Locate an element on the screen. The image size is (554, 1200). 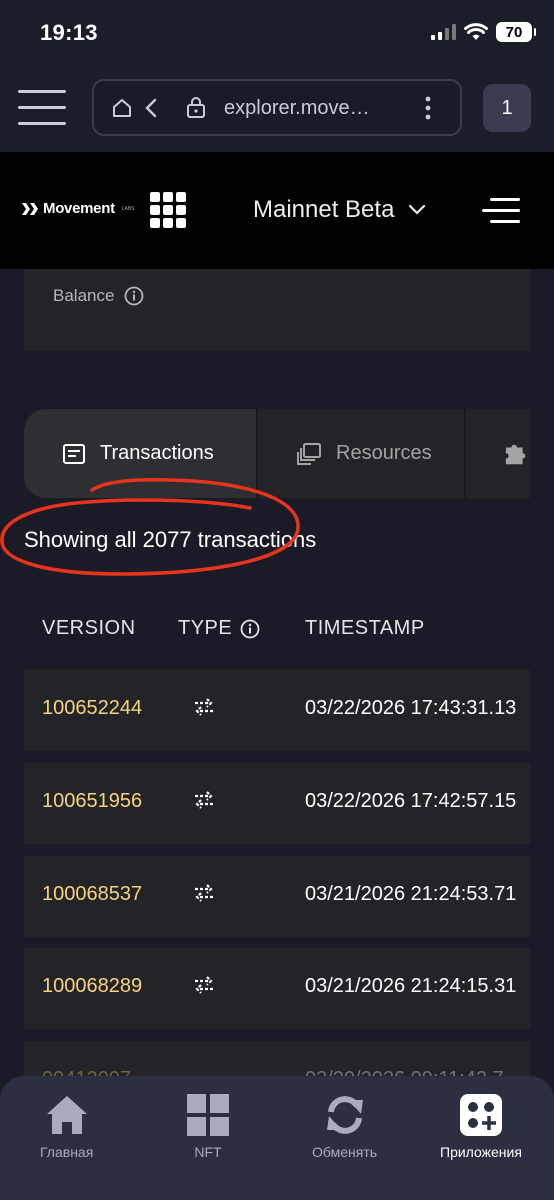
bottom-navigation: Главная NFT Обменять Приложения is located at coordinates (277, 1138).